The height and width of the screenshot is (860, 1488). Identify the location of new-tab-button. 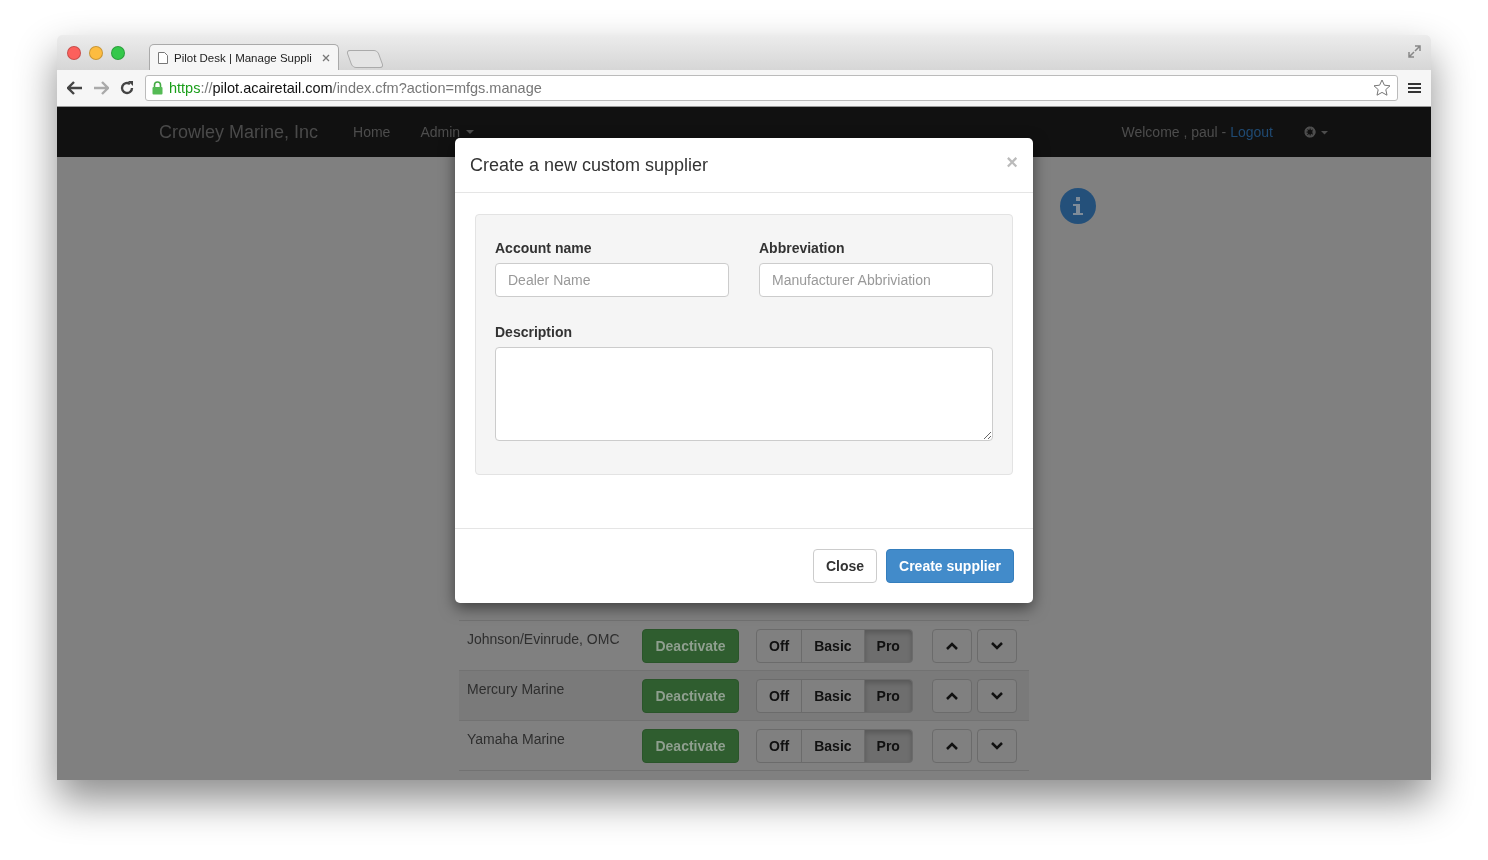
(365, 59).